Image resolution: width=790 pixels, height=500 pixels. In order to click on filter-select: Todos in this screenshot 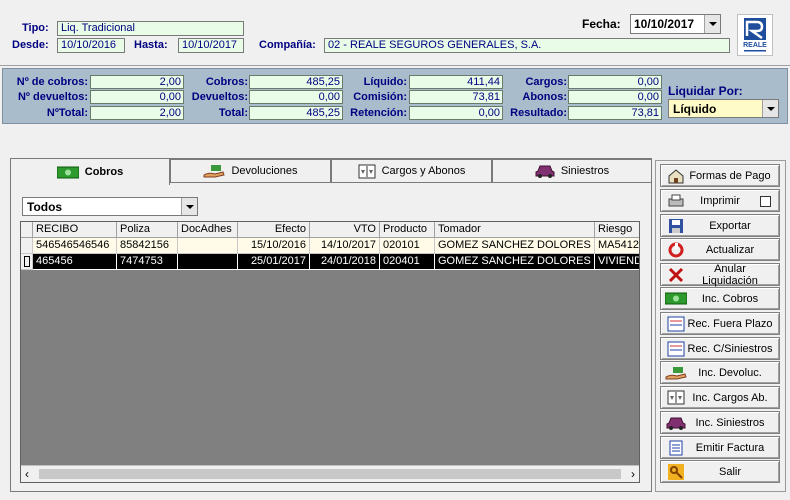, I will do `click(110, 206)`.